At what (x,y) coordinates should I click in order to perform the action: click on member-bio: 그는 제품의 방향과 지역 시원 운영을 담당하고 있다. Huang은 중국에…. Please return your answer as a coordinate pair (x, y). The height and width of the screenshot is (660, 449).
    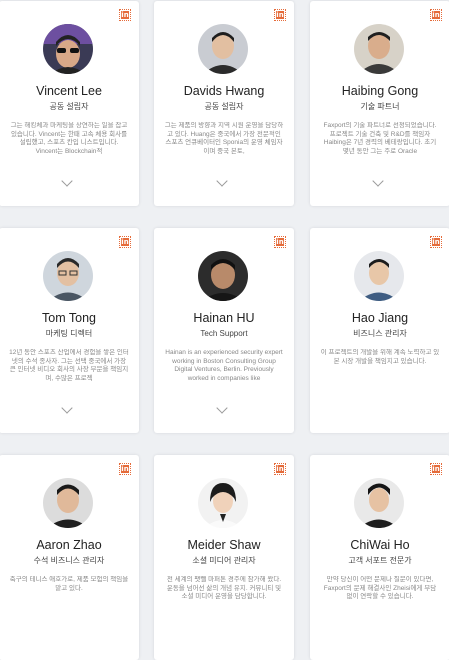
    Looking at the image, I should click on (224, 138).